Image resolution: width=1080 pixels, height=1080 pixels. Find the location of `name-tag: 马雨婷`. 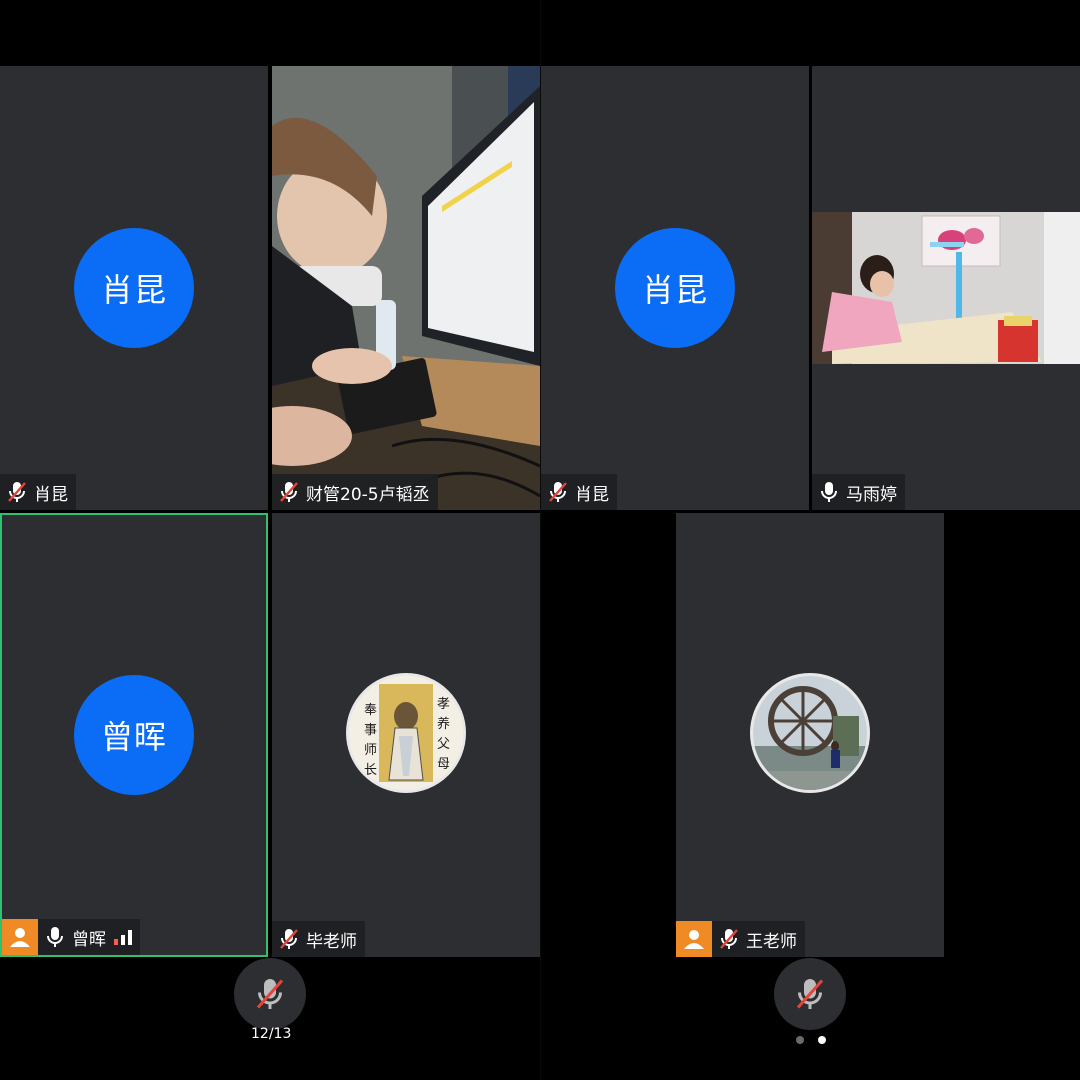

name-tag: 马雨婷 is located at coordinates (858, 492).